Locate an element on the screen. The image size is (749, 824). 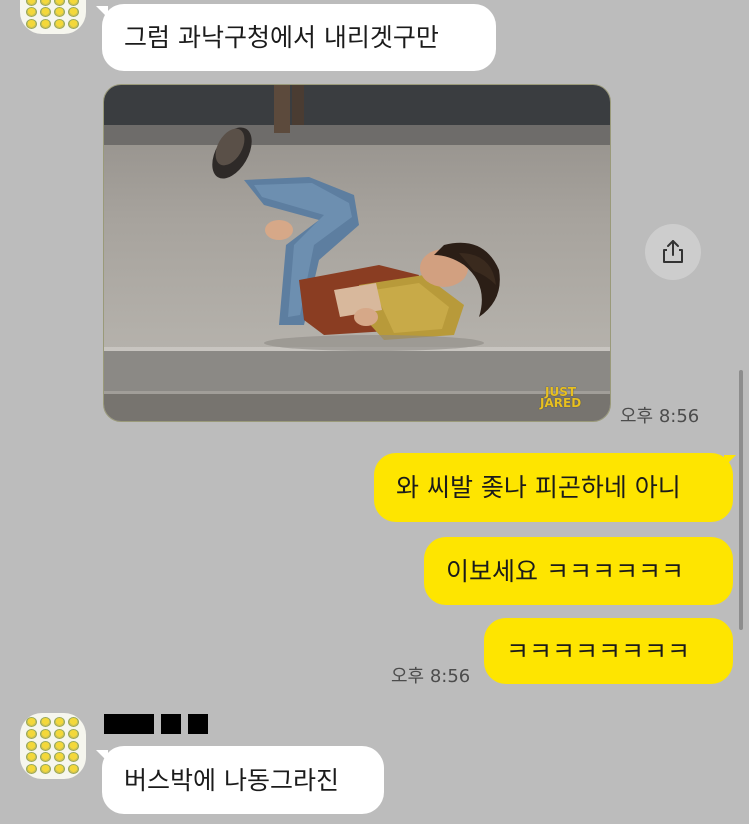
share-icon is located at coordinates (673, 251).